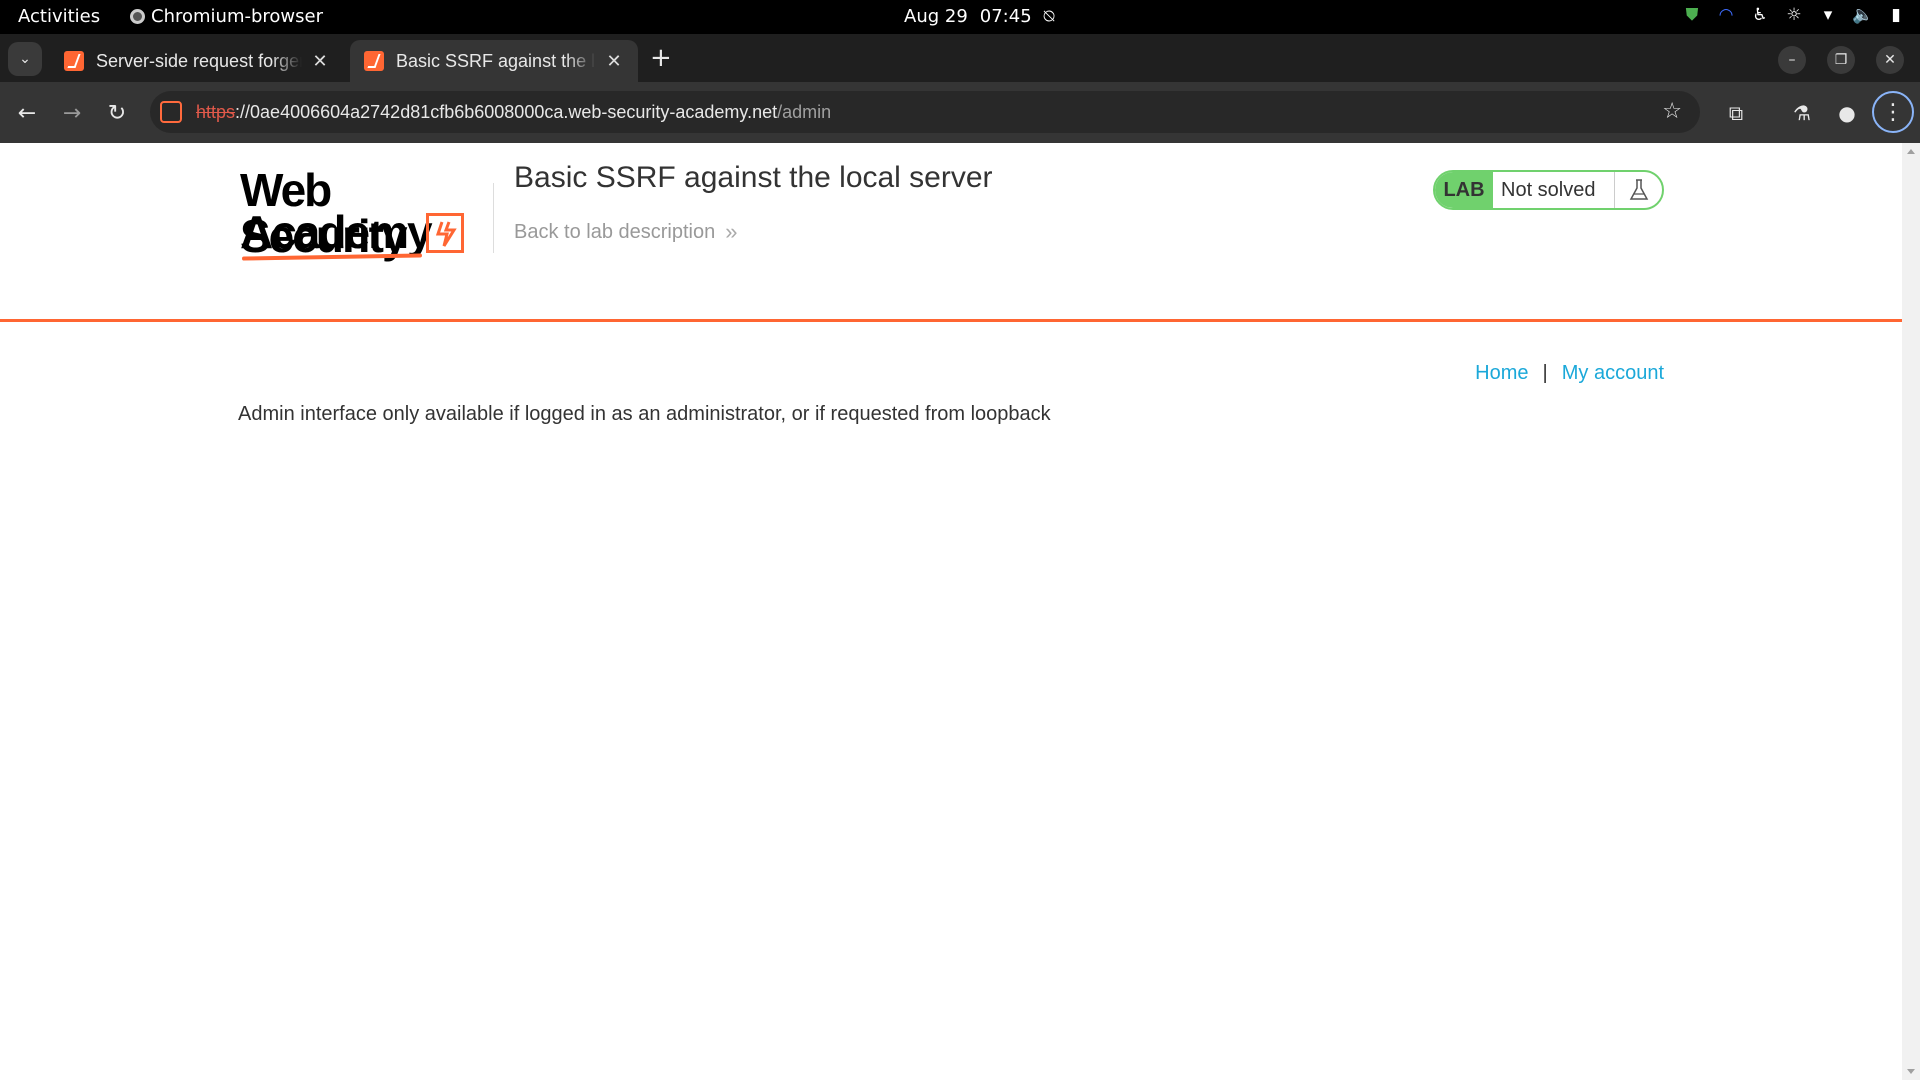 The width and height of the screenshot is (1920, 1080). I want to click on person-icon: ●, so click(1847, 113).